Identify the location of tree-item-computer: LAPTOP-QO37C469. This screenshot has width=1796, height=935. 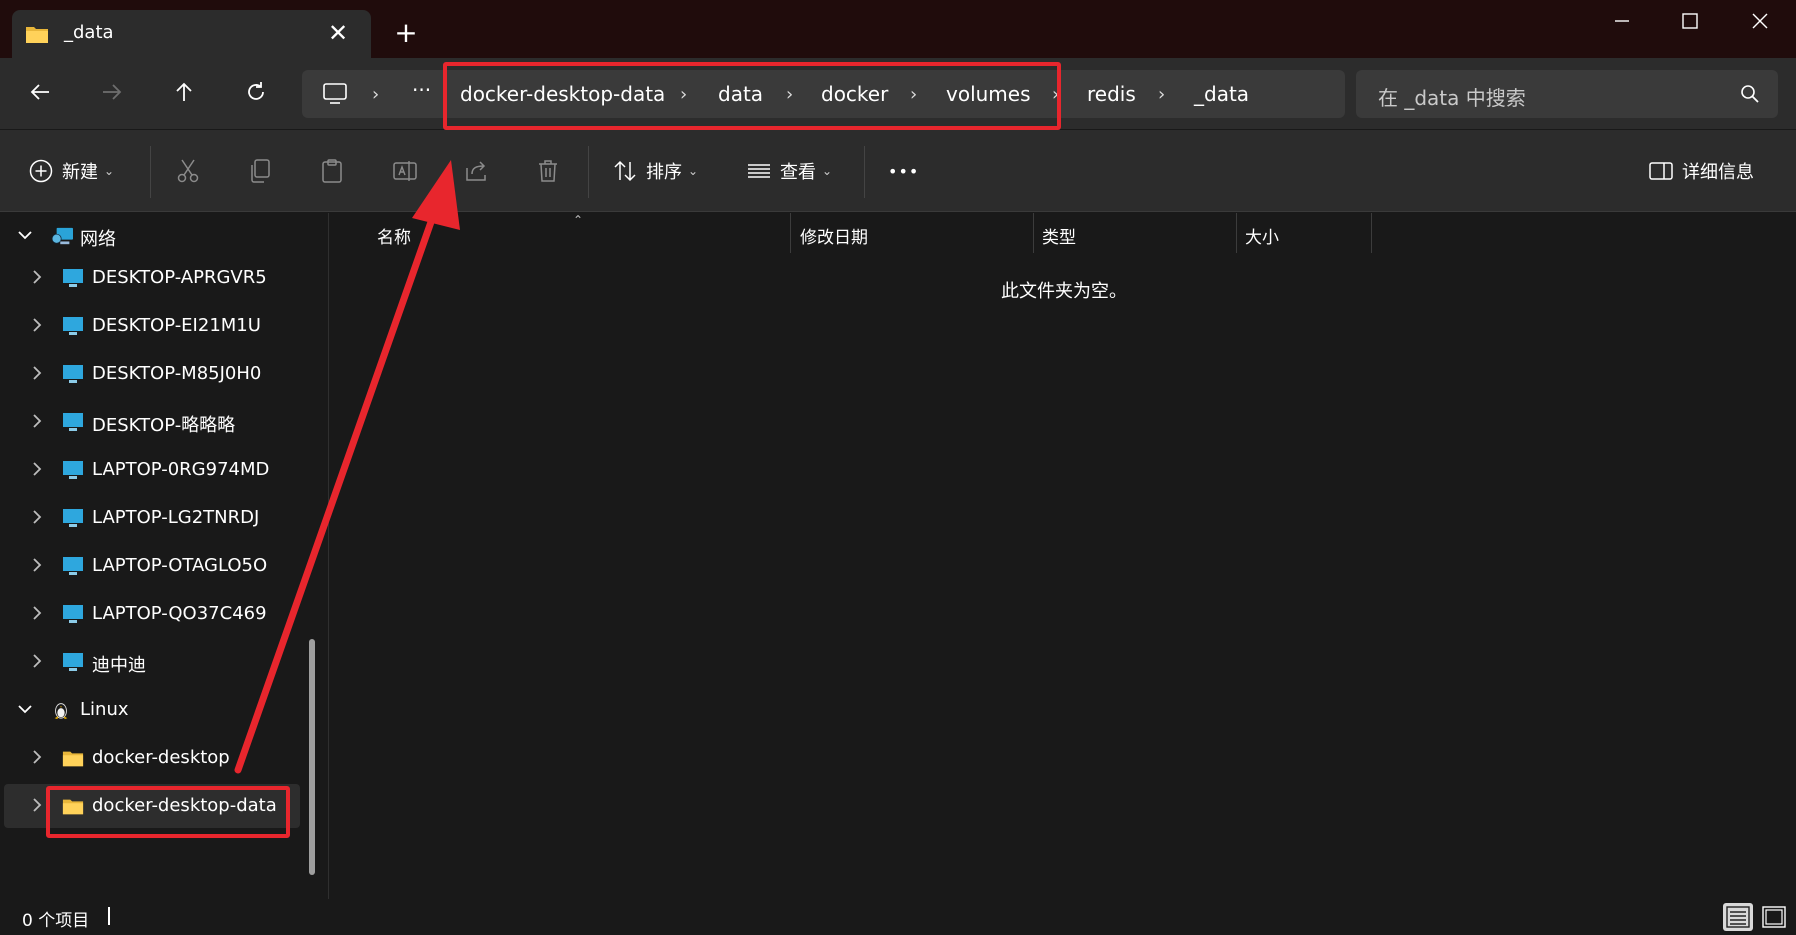
(152, 614).